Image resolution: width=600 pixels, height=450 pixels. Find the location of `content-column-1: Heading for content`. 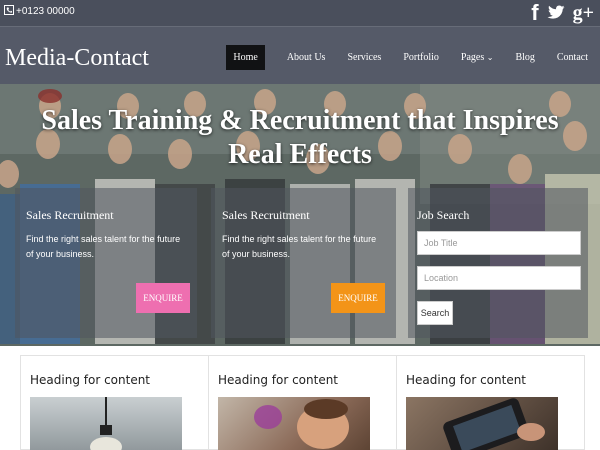

content-column-1: Heading for content is located at coordinates (115, 403).